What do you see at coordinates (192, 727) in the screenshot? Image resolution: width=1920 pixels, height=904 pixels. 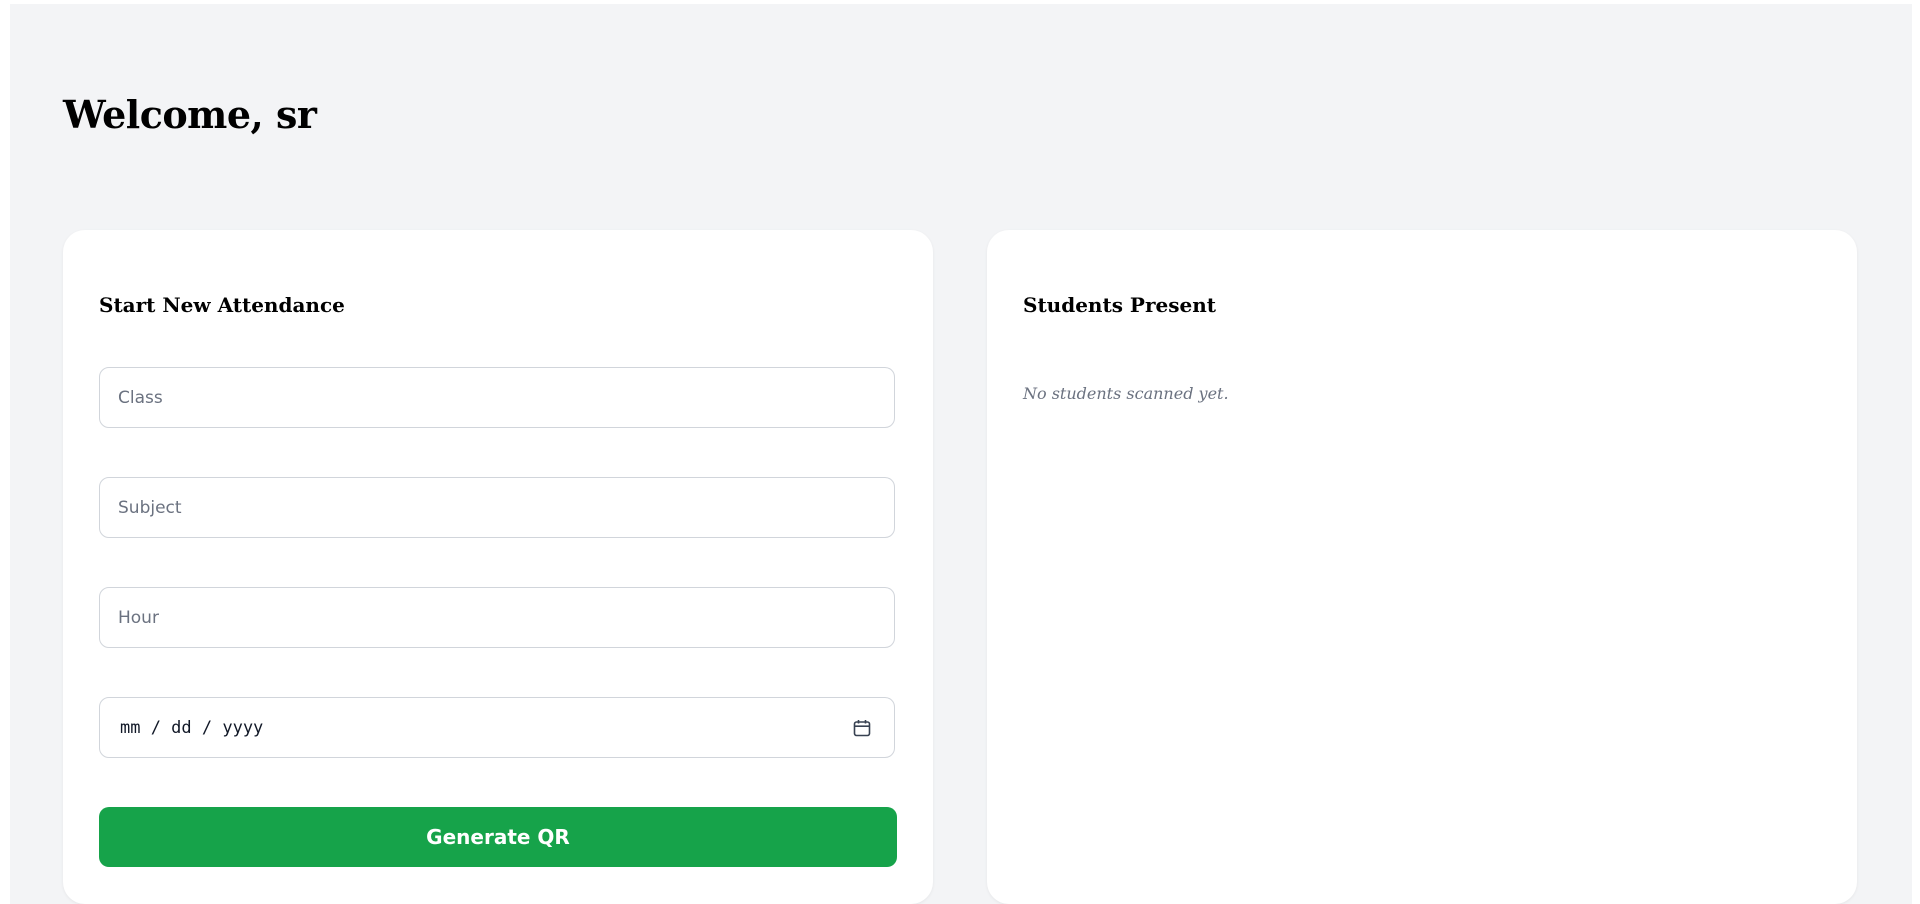 I see `date-input-placeholder: mm / dd / yyyy` at bounding box center [192, 727].